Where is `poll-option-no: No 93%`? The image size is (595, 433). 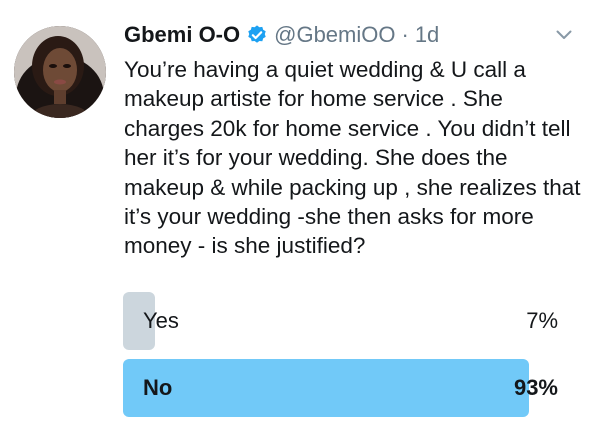 poll-option-no: No 93% is located at coordinates (341, 388).